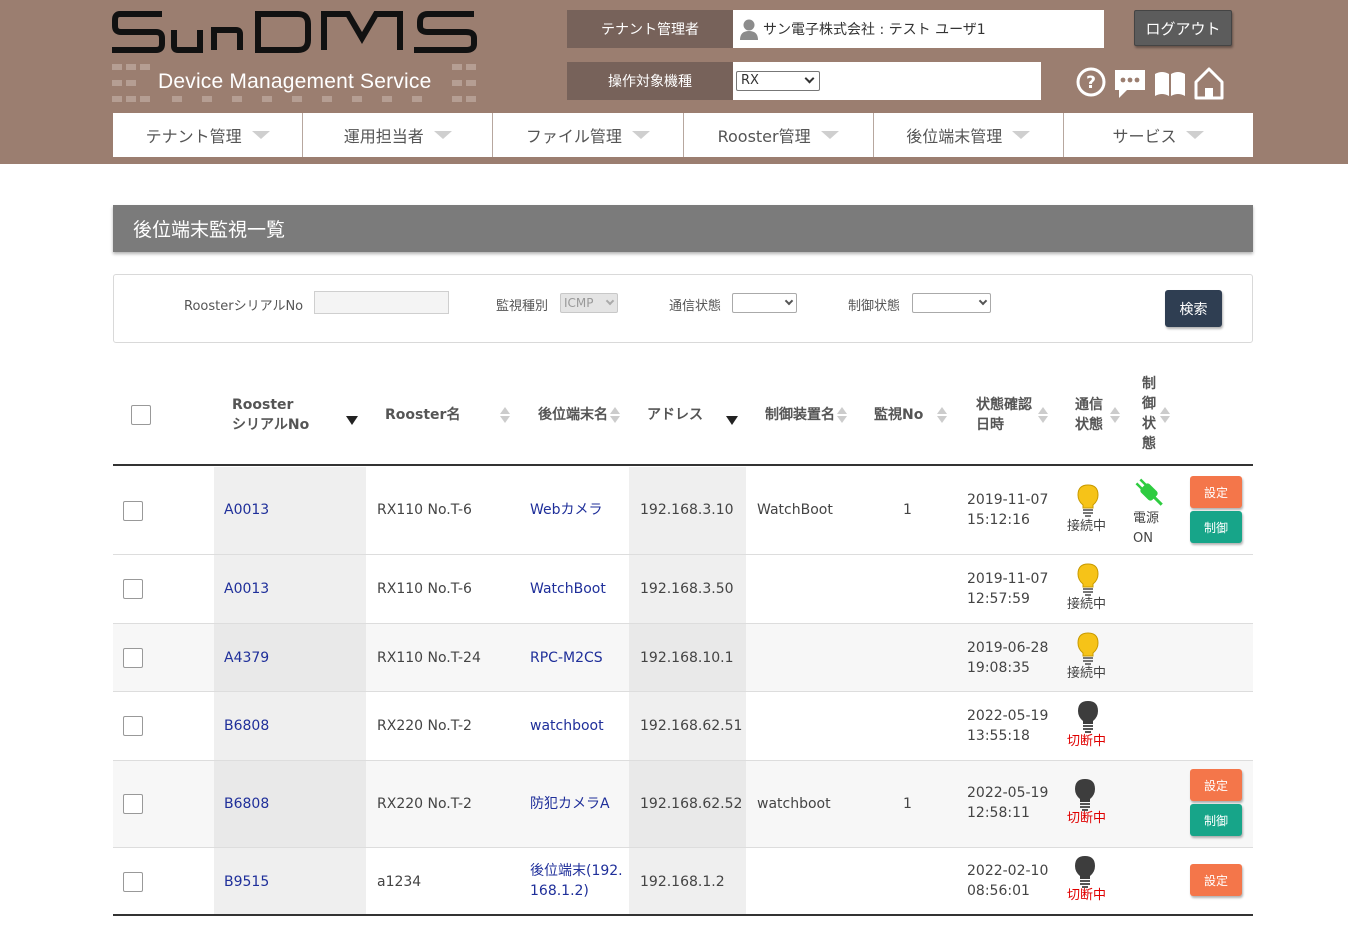 The height and width of the screenshot is (925, 1348). What do you see at coordinates (1004, 415) in the screenshot?
I see `col-checked-at-header: 状態確認 日時` at bounding box center [1004, 415].